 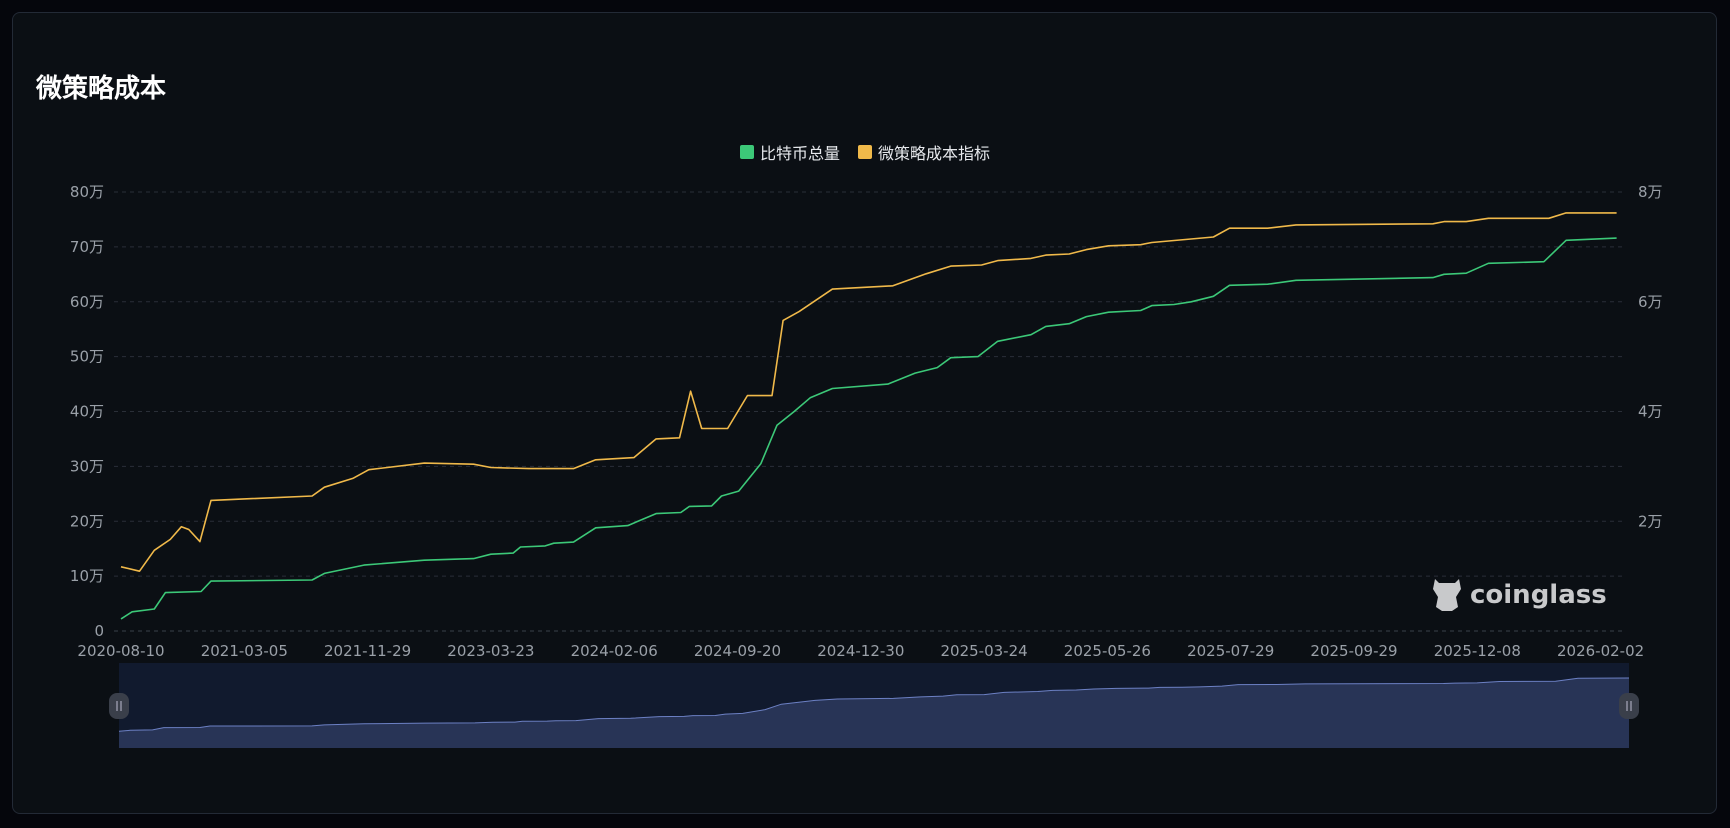 I want to click on right-axis-tick-label: 4万, so click(x=1650, y=412).